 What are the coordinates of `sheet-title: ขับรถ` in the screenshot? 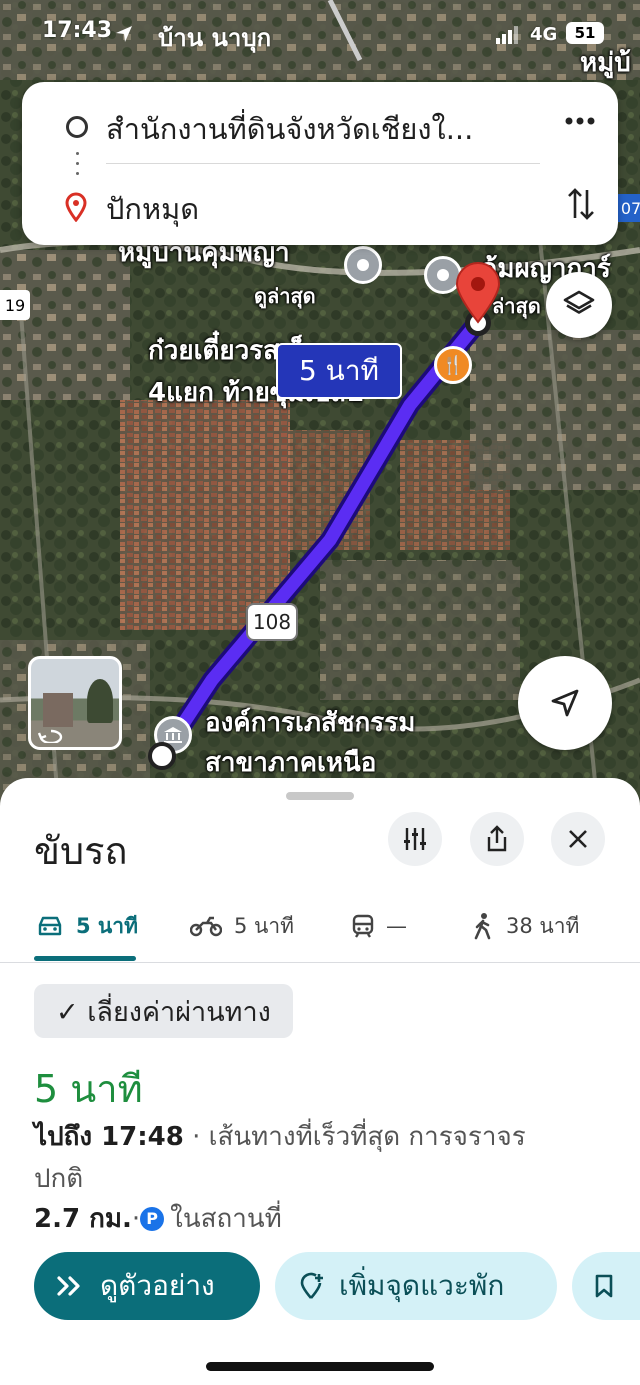 It's located at (81, 851).